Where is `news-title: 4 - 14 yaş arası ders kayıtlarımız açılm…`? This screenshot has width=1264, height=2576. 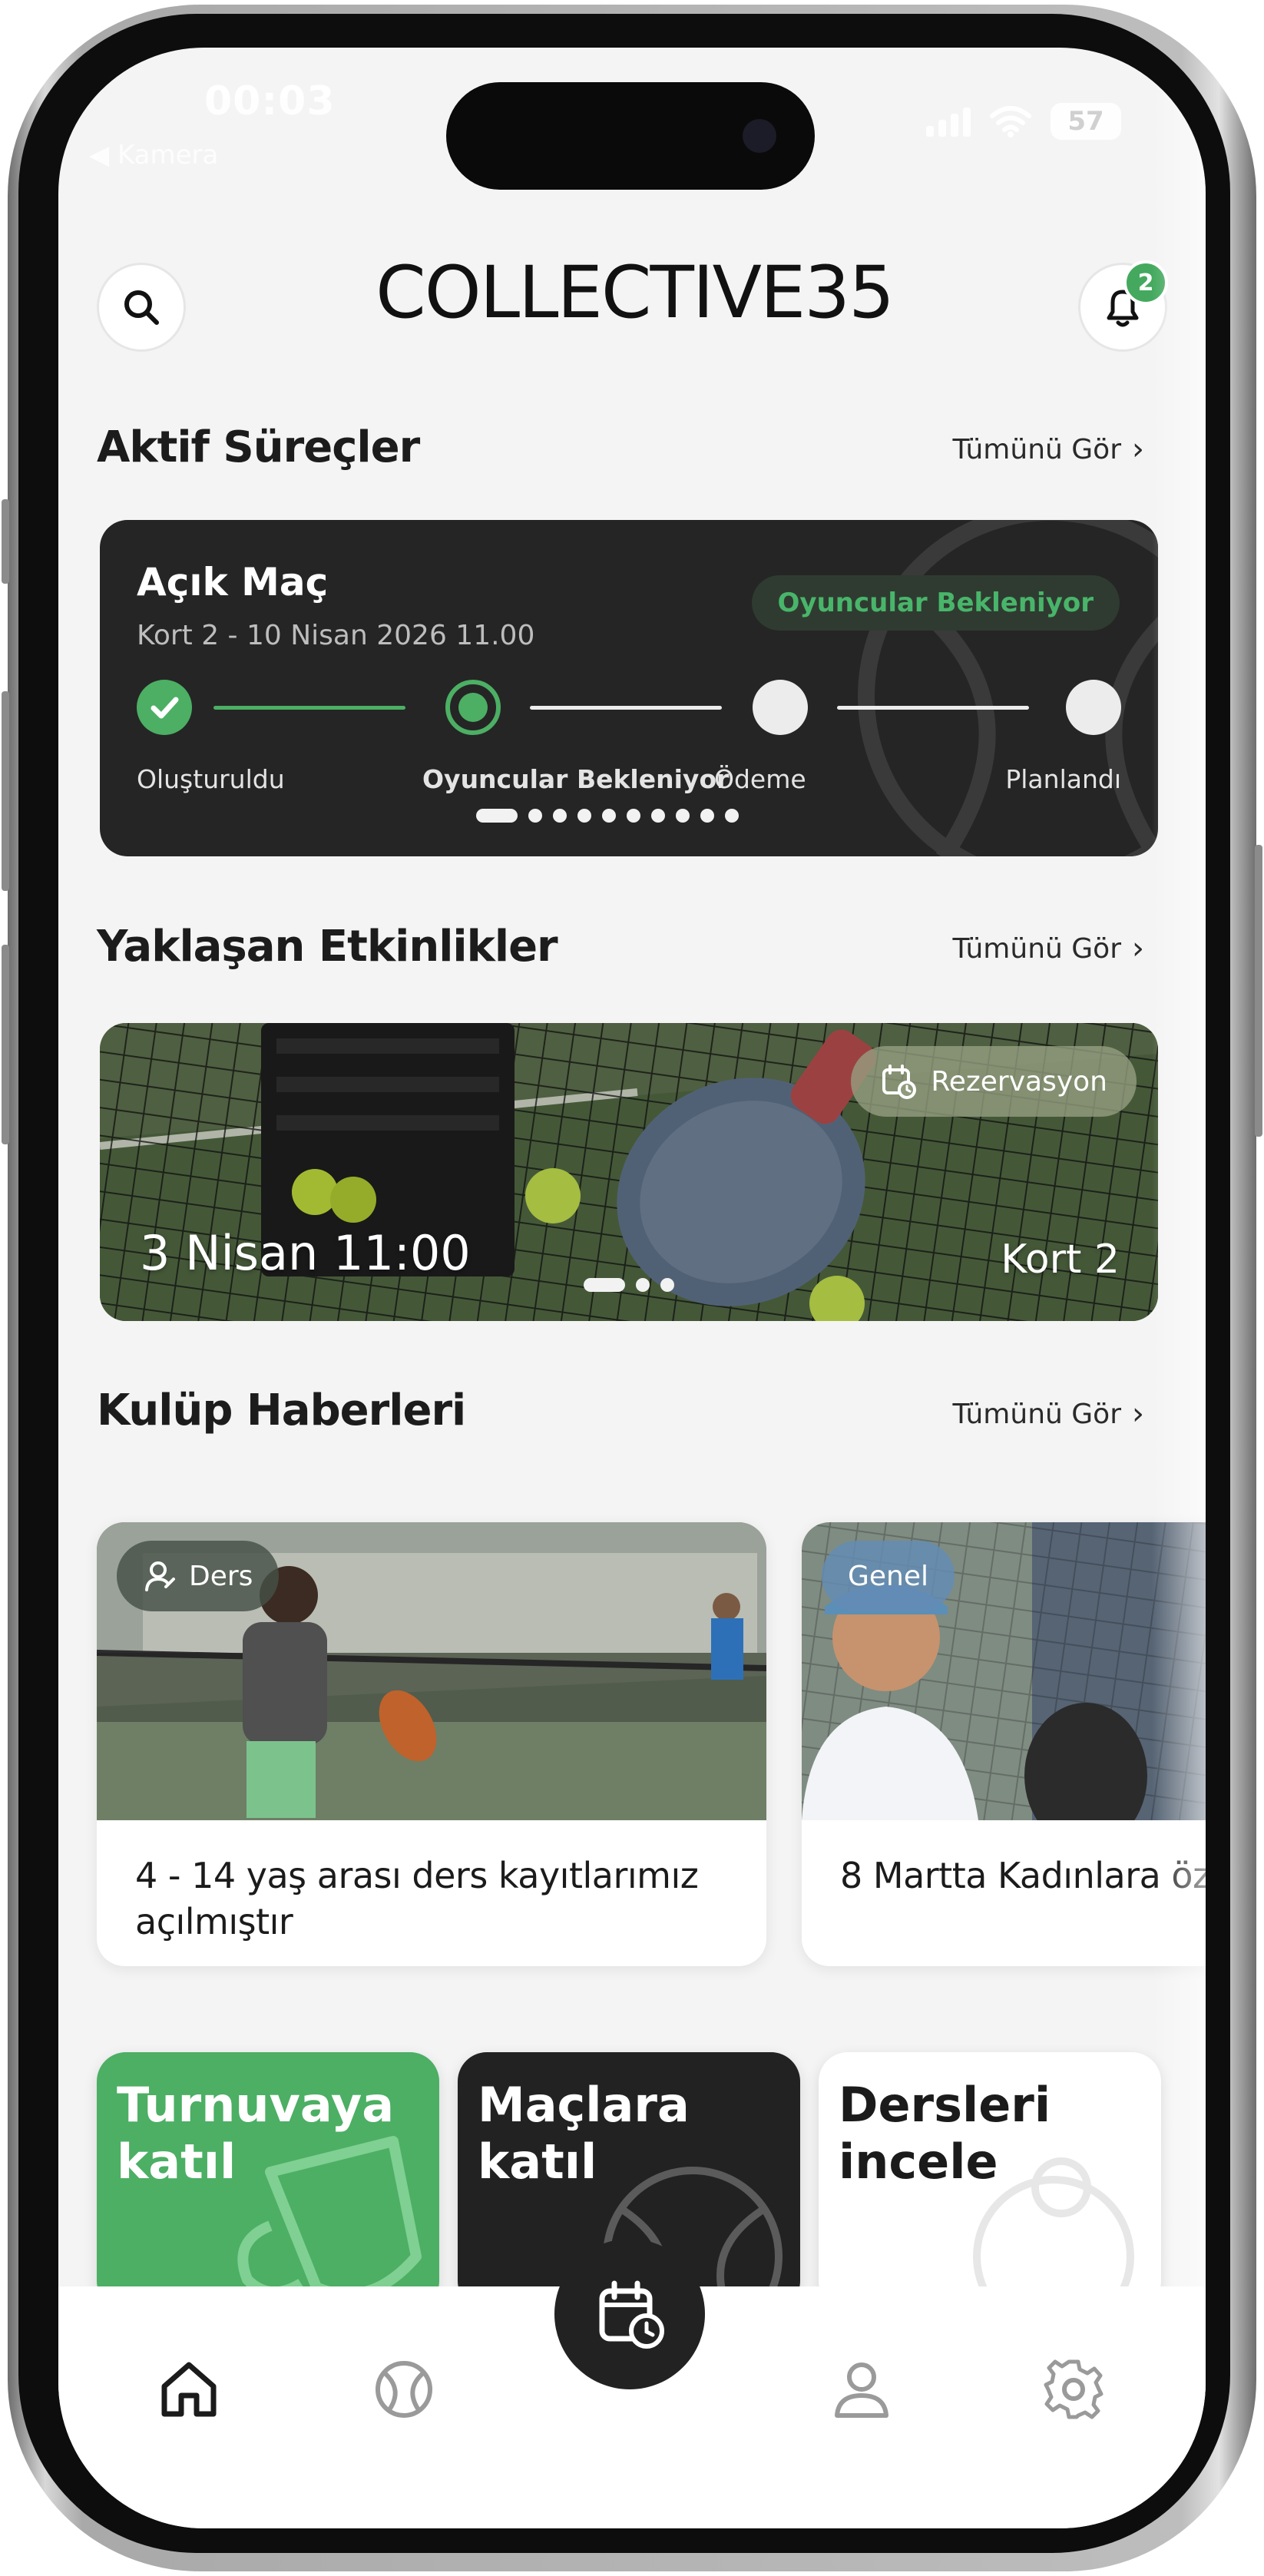
news-title: 4 - 14 yaş arası ders kayıtlarımız açılm… is located at coordinates (417, 1898).